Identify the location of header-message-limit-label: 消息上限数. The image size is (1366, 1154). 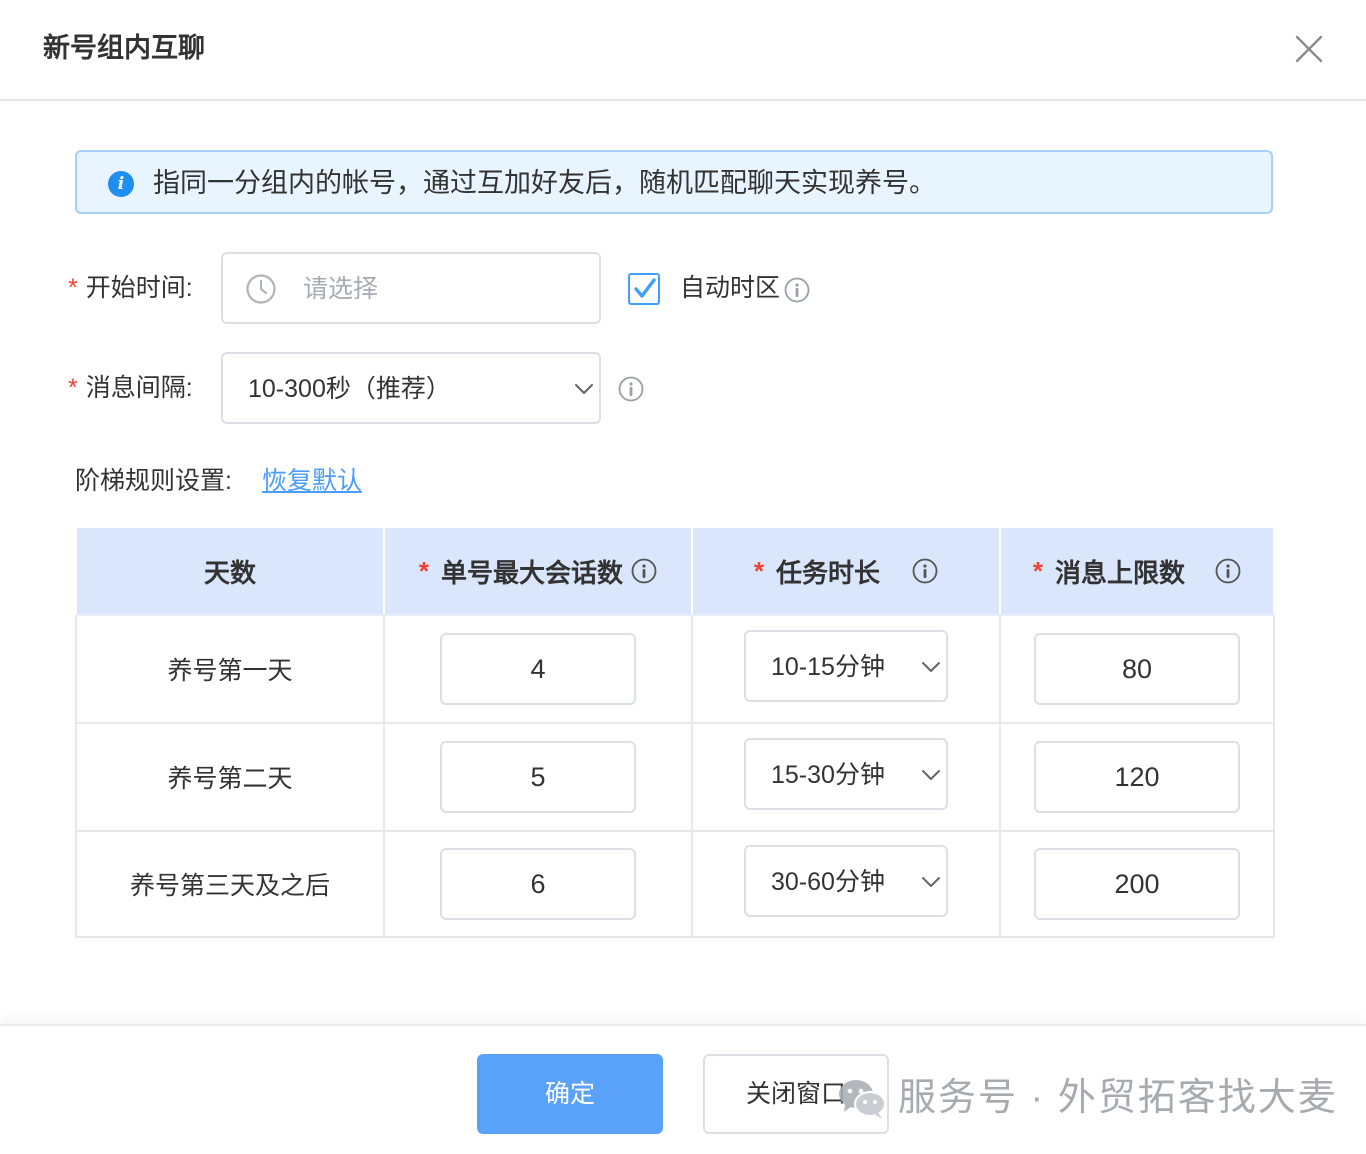
(1120, 572).